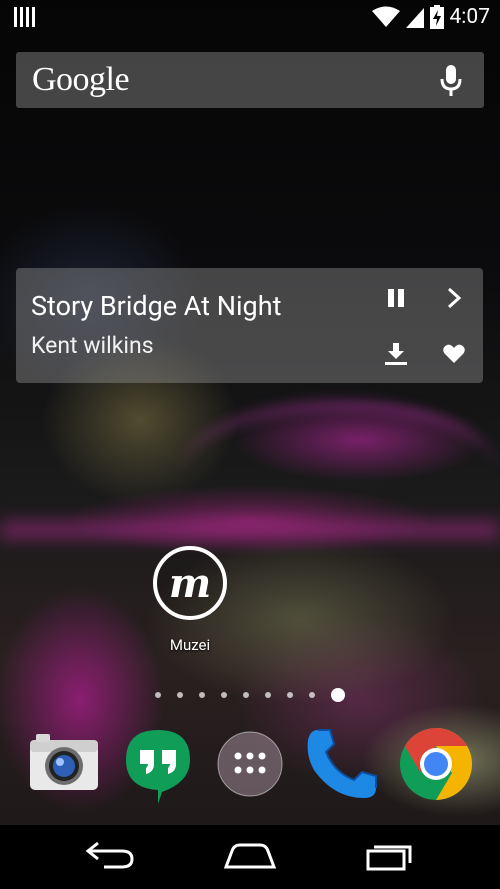 The width and height of the screenshot is (500, 889). Describe the element at coordinates (92, 345) in the screenshot. I see `artwork-author: Kent wilkins` at that location.